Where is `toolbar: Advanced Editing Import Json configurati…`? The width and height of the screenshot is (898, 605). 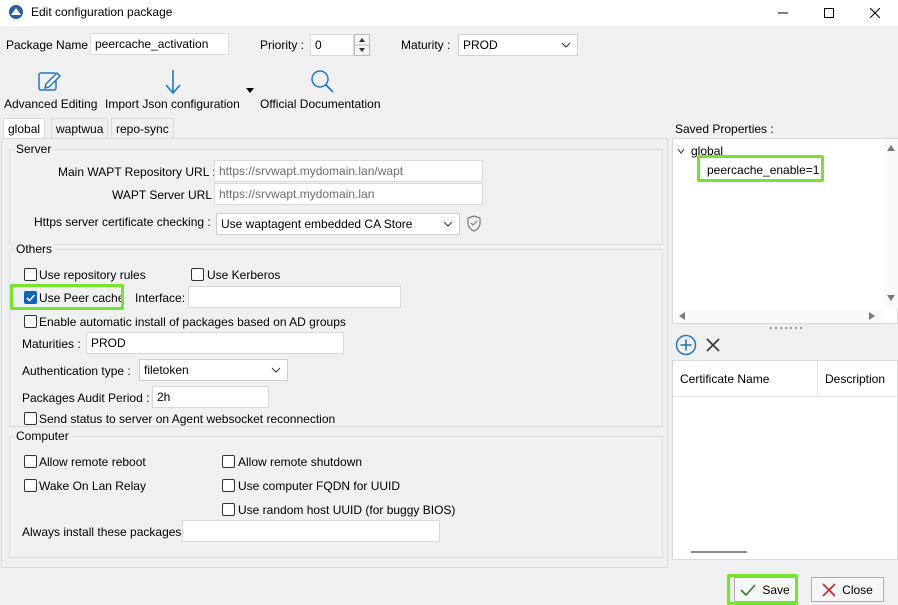
toolbar: Advanced Editing Import Json configurati… is located at coordinates (449, 90).